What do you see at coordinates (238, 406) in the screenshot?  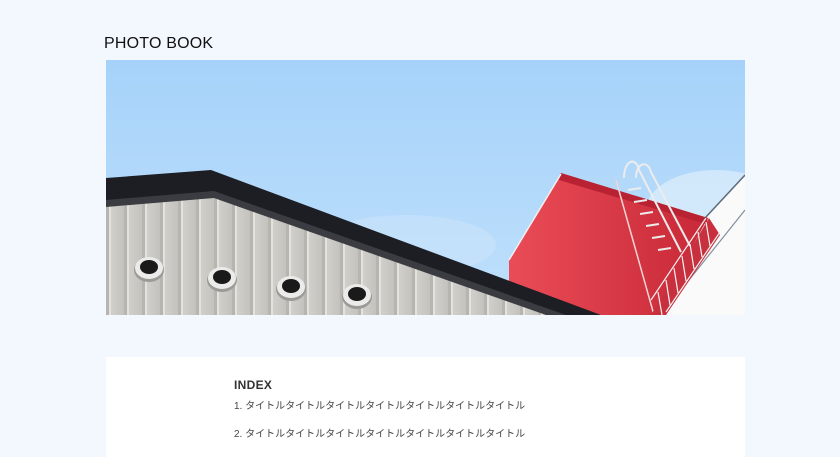 I see `index-item-number: 1.` at bounding box center [238, 406].